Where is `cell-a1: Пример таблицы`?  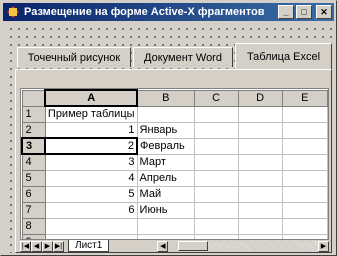
cell-a1: Пример таблицы is located at coordinates (91, 114).